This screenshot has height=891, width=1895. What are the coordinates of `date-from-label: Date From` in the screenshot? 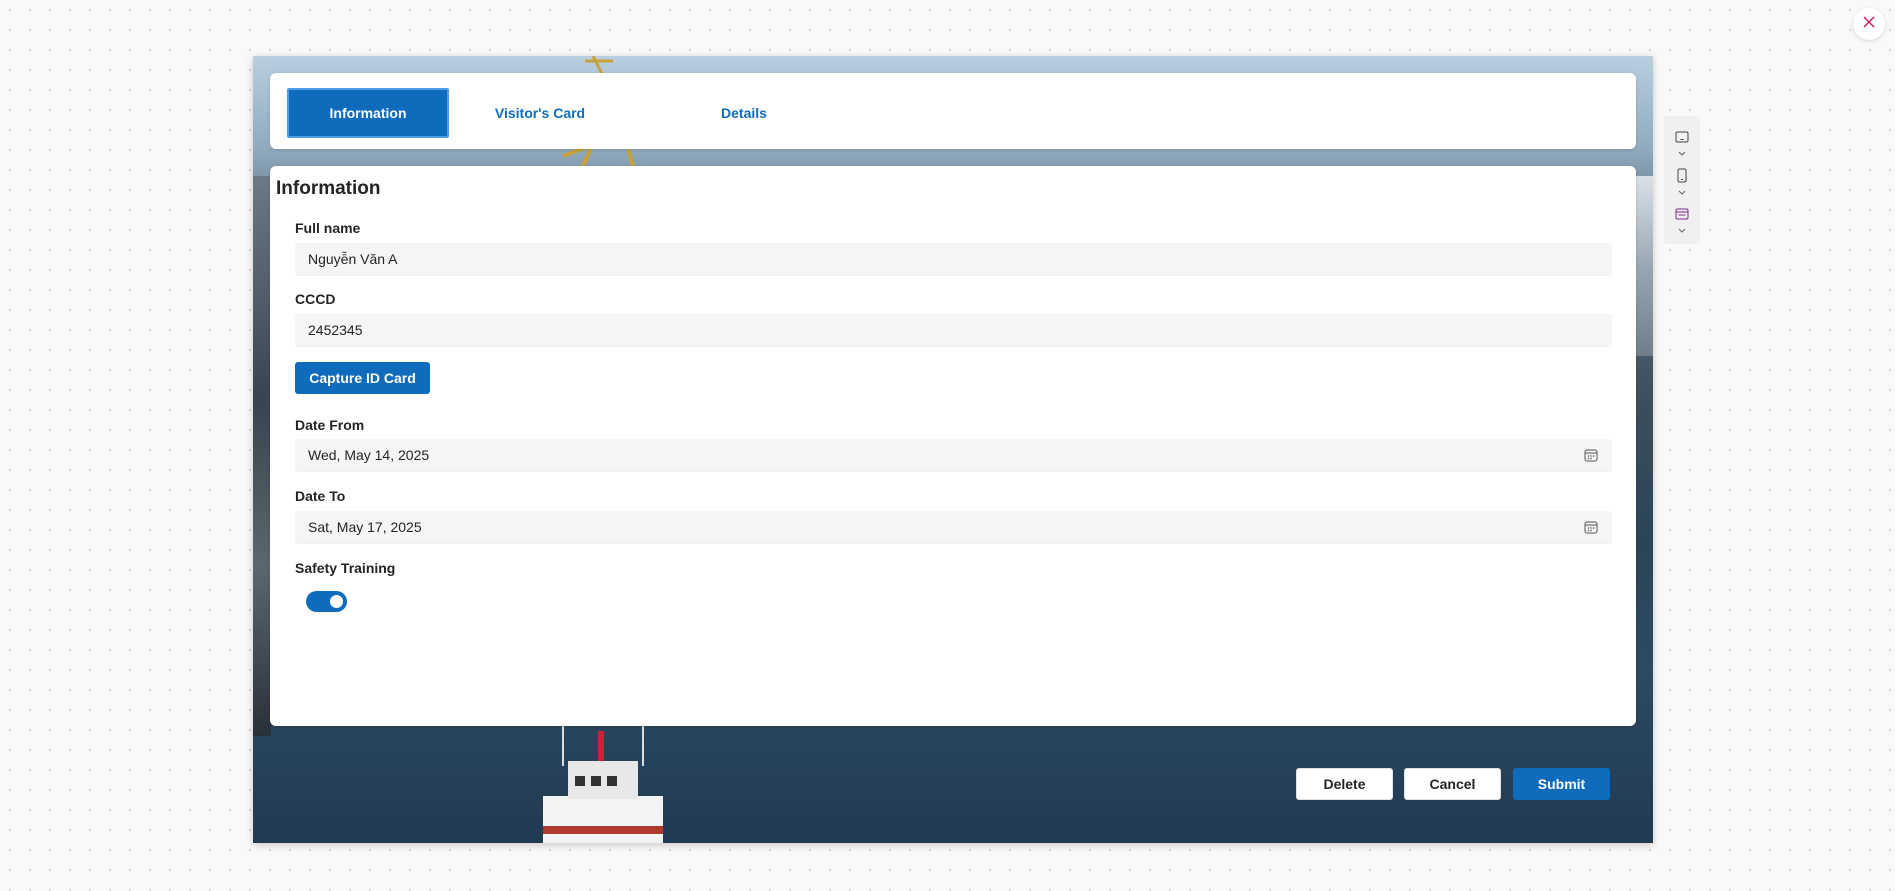 It's located at (330, 425).